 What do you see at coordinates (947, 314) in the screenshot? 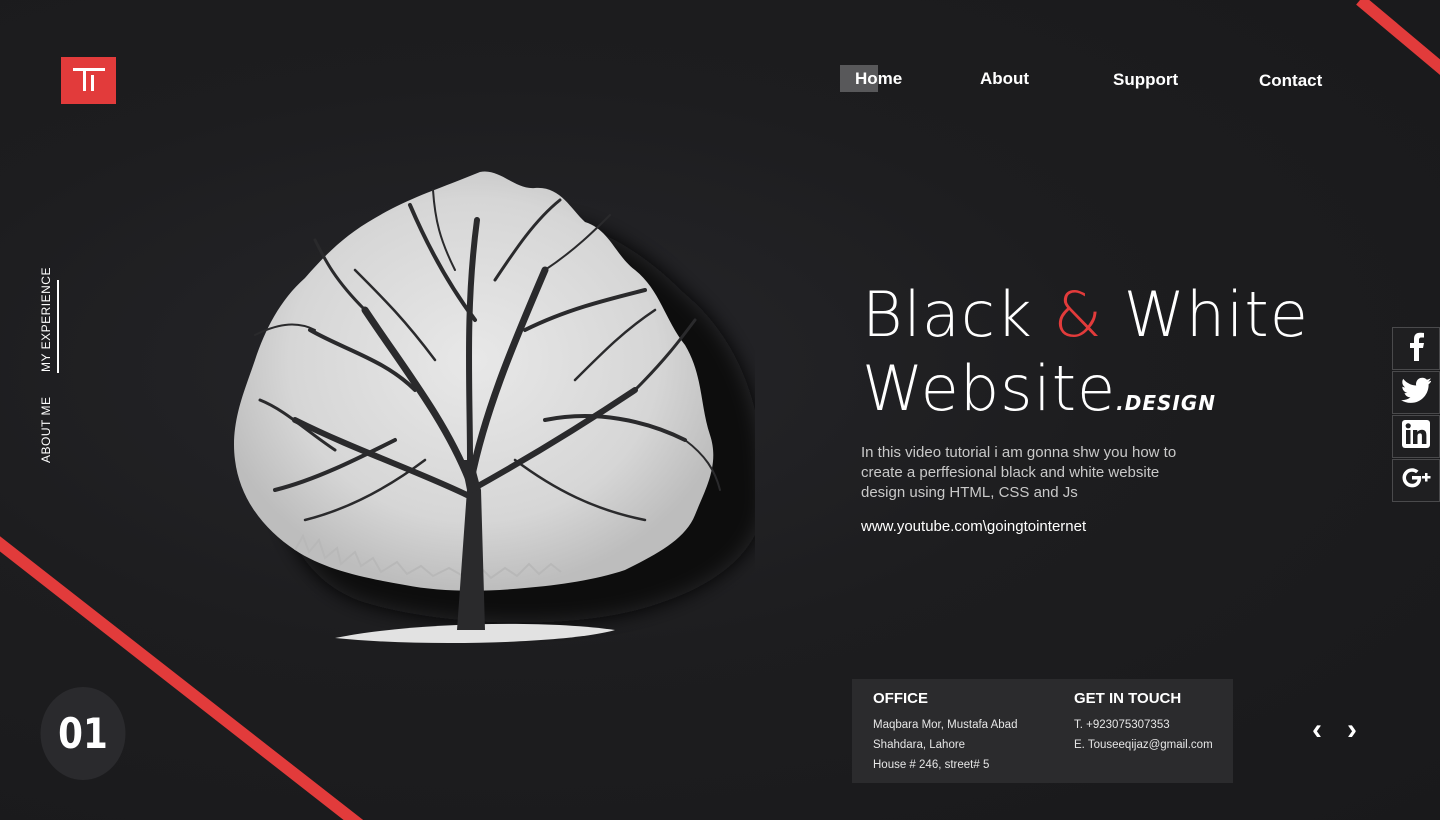
I see `title-word-black: Black` at bounding box center [947, 314].